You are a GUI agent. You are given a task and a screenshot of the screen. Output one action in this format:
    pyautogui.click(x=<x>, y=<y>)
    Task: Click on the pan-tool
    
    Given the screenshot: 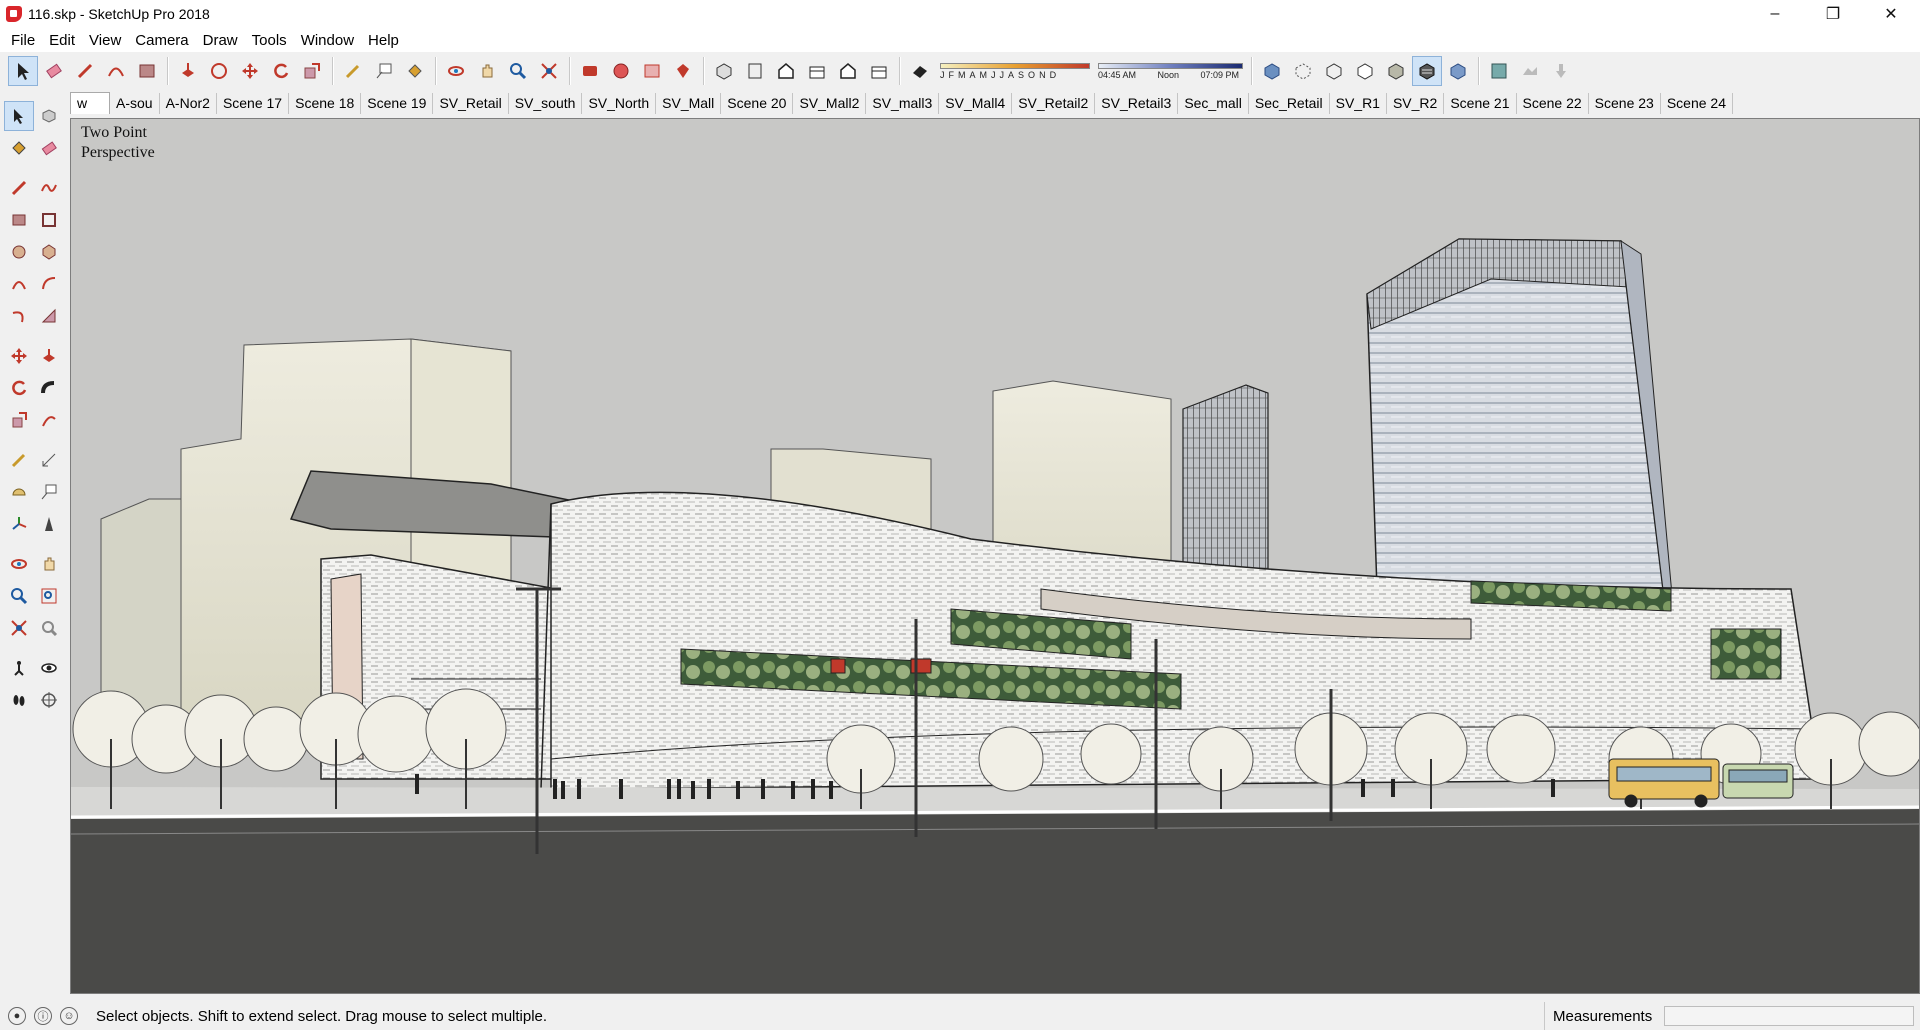 What is the action you would take?
    pyautogui.click(x=49, y=564)
    